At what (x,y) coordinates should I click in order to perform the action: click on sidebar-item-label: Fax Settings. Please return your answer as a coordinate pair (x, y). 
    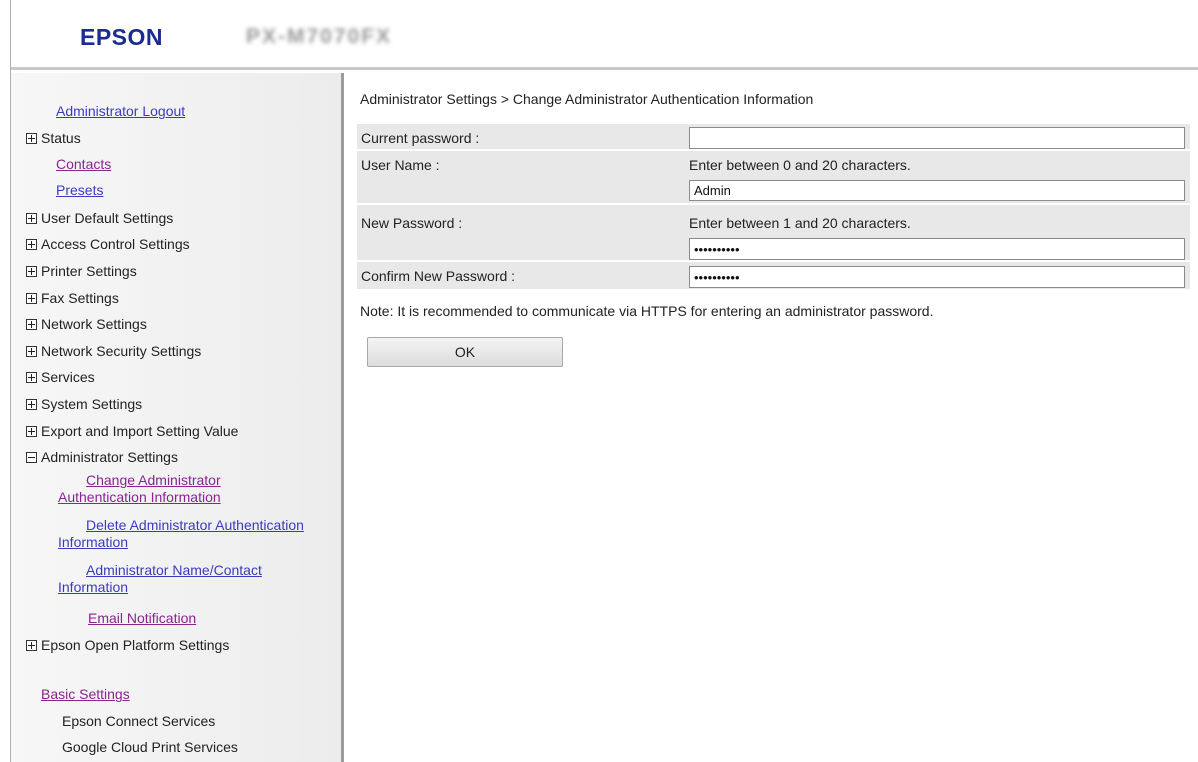
    Looking at the image, I should click on (80, 298).